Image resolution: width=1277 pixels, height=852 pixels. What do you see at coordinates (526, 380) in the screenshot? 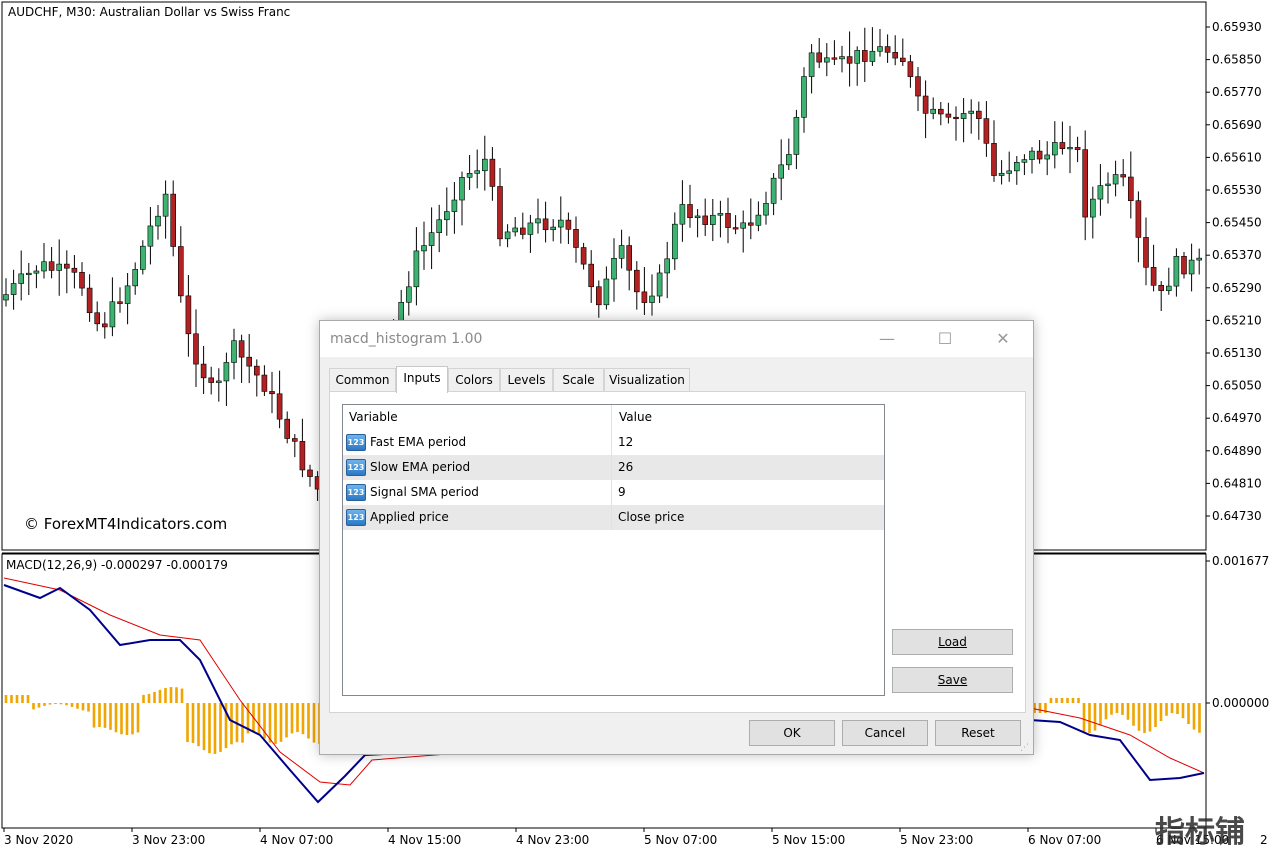
I see `tab-levels: Levels` at bounding box center [526, 380].